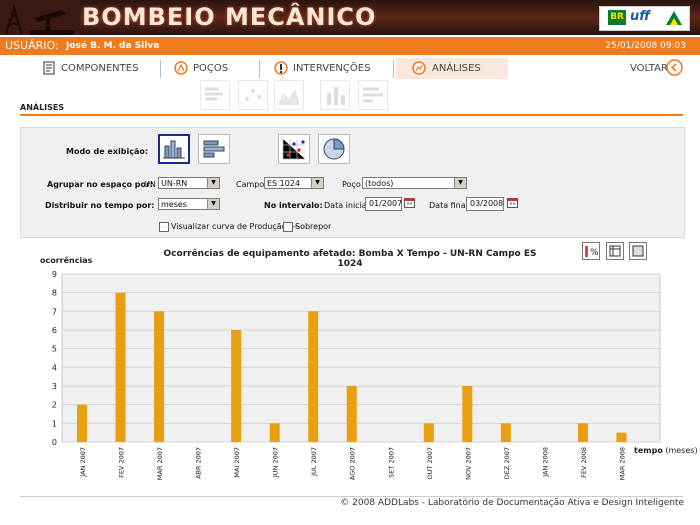 This screenshot has width=700, height=525. What do you see at coordinates (289, 95) in the screenshot?
I see `analysis-type-area-icon` at bounding box center [289, 95].